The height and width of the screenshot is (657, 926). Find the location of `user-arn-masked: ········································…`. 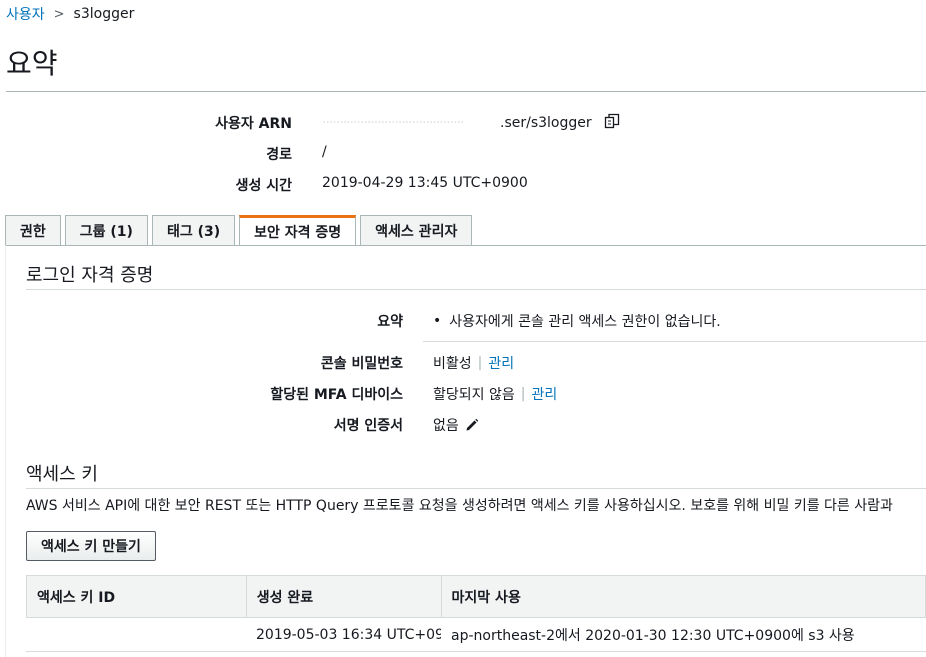

user-arn-masked: ········································… is located at coordinates (393, 123).